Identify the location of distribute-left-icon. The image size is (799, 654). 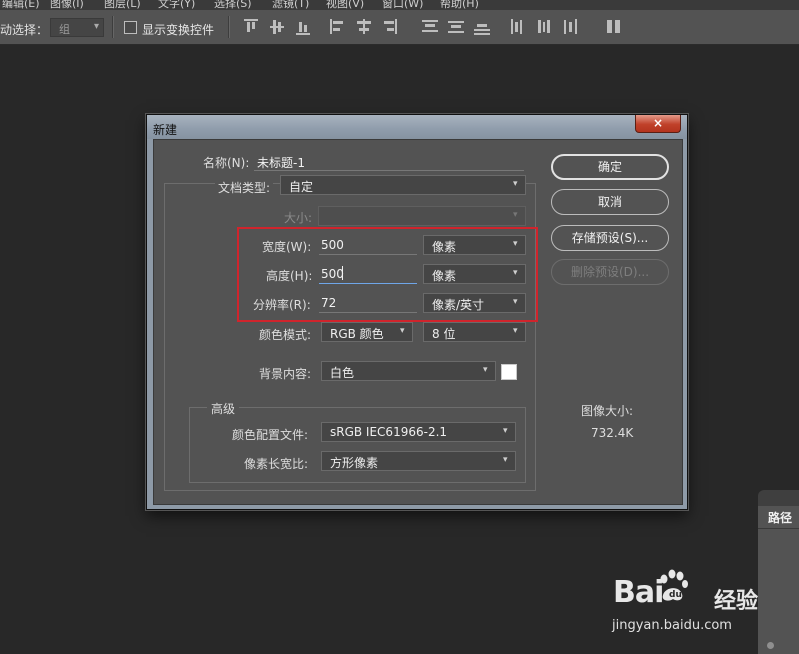
(518, 27).